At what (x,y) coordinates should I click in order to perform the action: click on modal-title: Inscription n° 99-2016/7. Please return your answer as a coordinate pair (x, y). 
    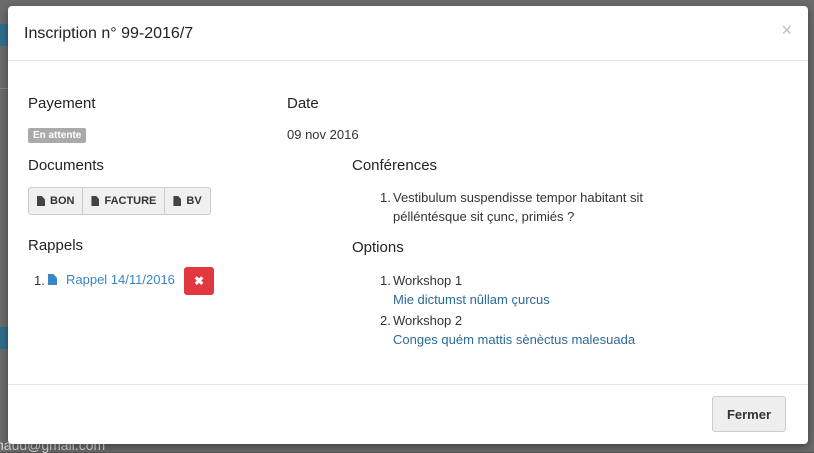
    Looking at the image, I should click on (109, 33).